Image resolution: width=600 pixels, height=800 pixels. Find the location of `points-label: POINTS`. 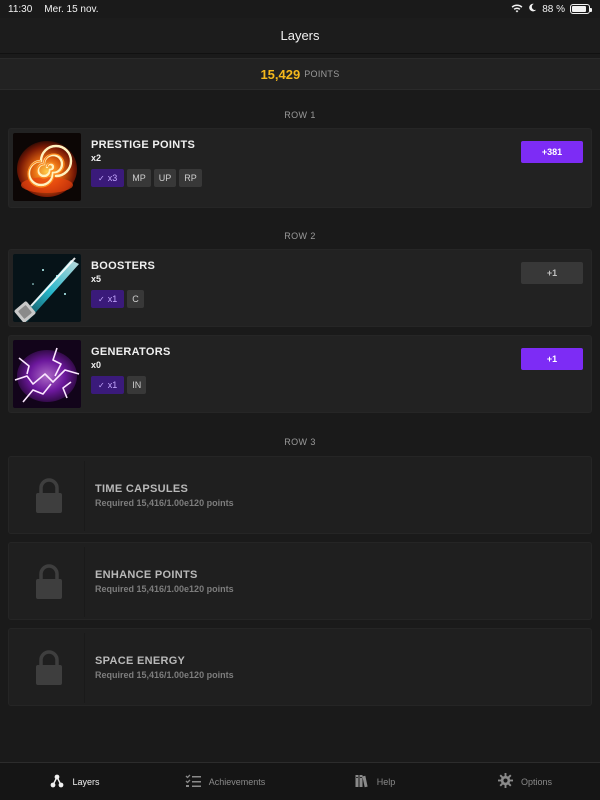

points-label: POINTS is located at coordinates (322, 74).